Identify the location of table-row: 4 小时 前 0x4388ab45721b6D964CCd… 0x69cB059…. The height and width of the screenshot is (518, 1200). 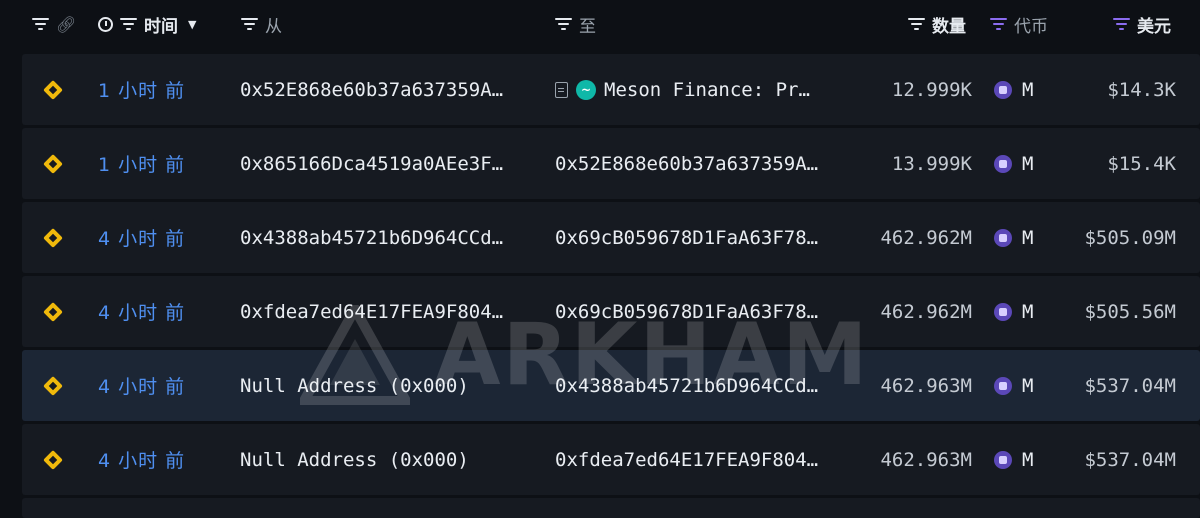
(611, 237).